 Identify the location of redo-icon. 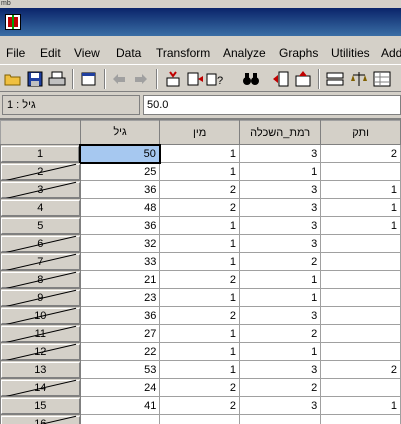
(141, 79).